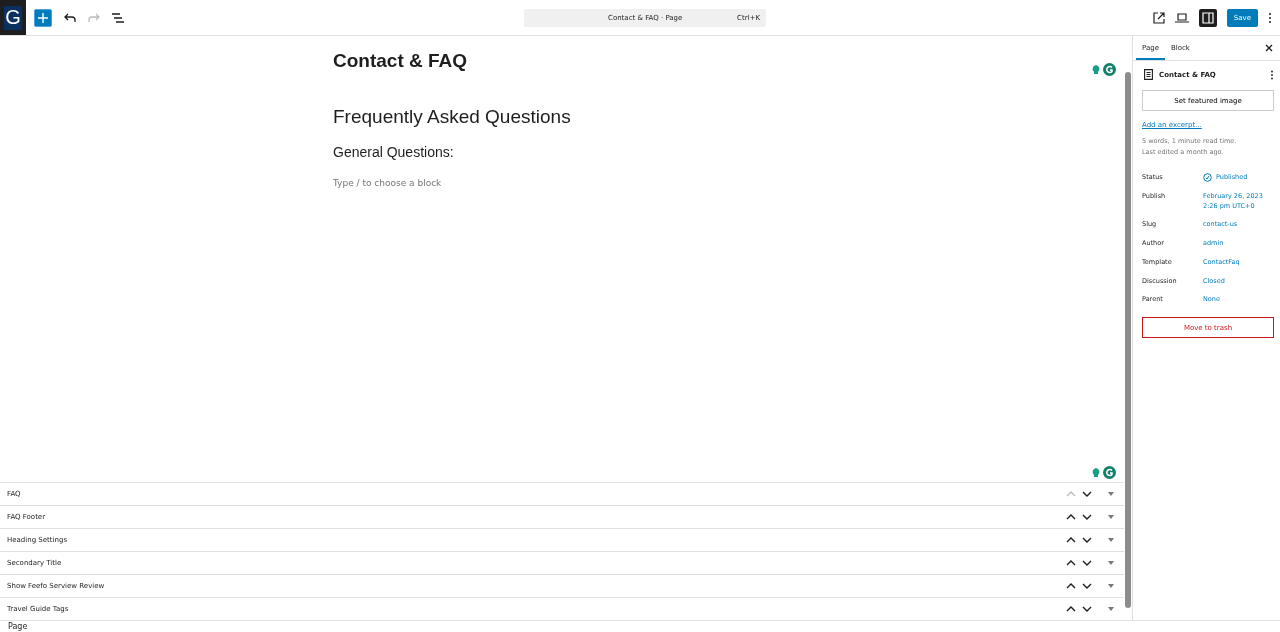 The height and width of the screenshot is (632, 1280). What do you see at coordinates (563, 183) in the screenshot?
I see `block-placeholder: Type / to choose a block` at bounding box center [563, 183].